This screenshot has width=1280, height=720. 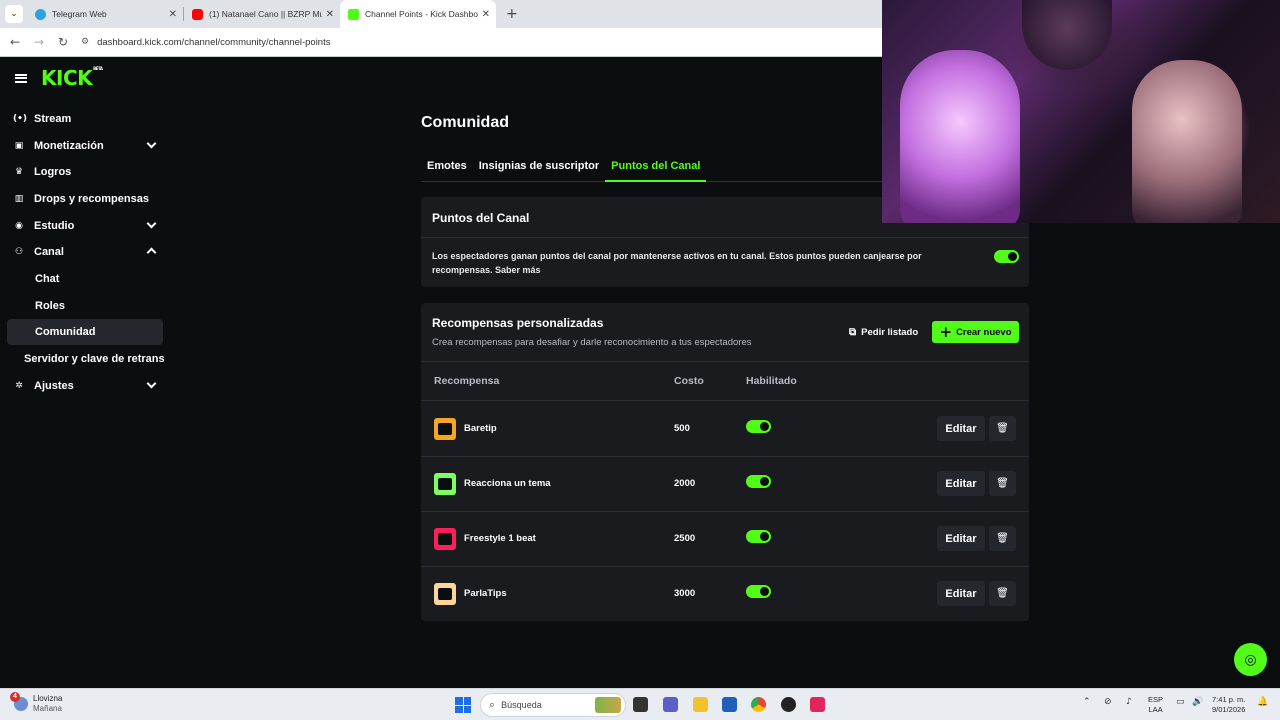 I want to click on gear-icon: ✲, so click(x=19, y=386).